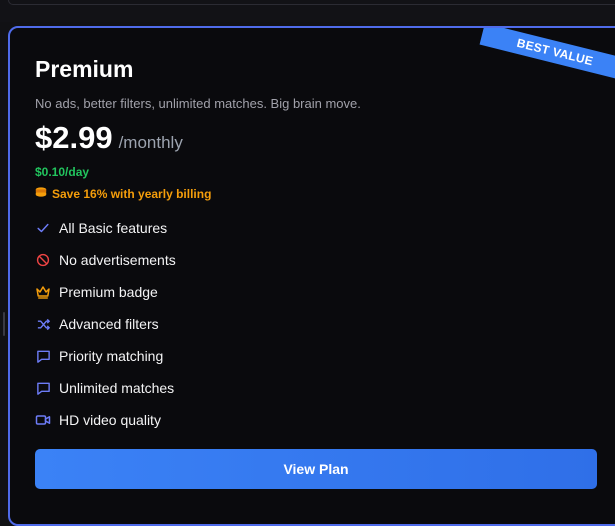 This screenshot has height=526, width=615. Describe the element at coordinates (109, 324) in the screenshot. I see `feature-label: Advanced filters` at that location.